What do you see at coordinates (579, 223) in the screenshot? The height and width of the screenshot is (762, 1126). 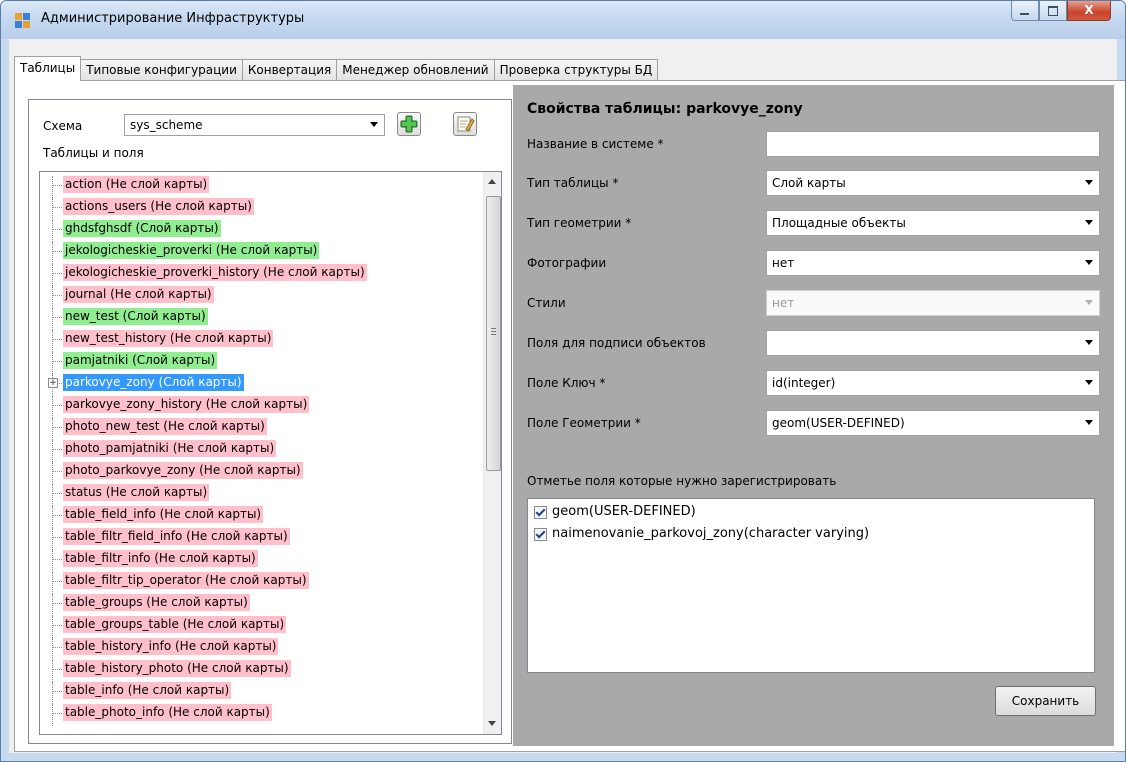 I see `geometry-type-label: Тип геометрии *` at bounding box center [579, 223].